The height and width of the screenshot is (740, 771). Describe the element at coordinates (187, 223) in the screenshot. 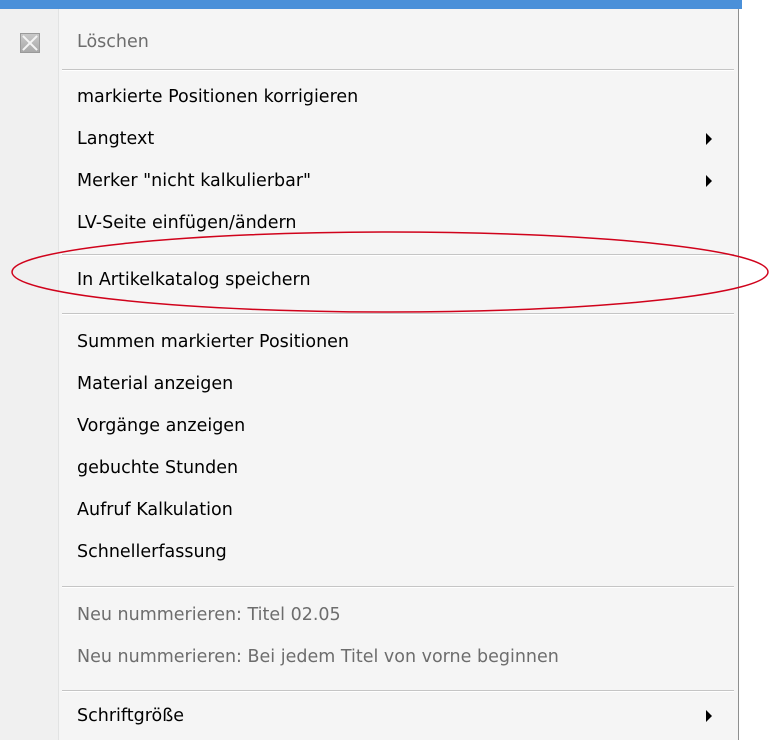

I see `menu-item-label: LV-Seite einfügen/ändern` at that location.